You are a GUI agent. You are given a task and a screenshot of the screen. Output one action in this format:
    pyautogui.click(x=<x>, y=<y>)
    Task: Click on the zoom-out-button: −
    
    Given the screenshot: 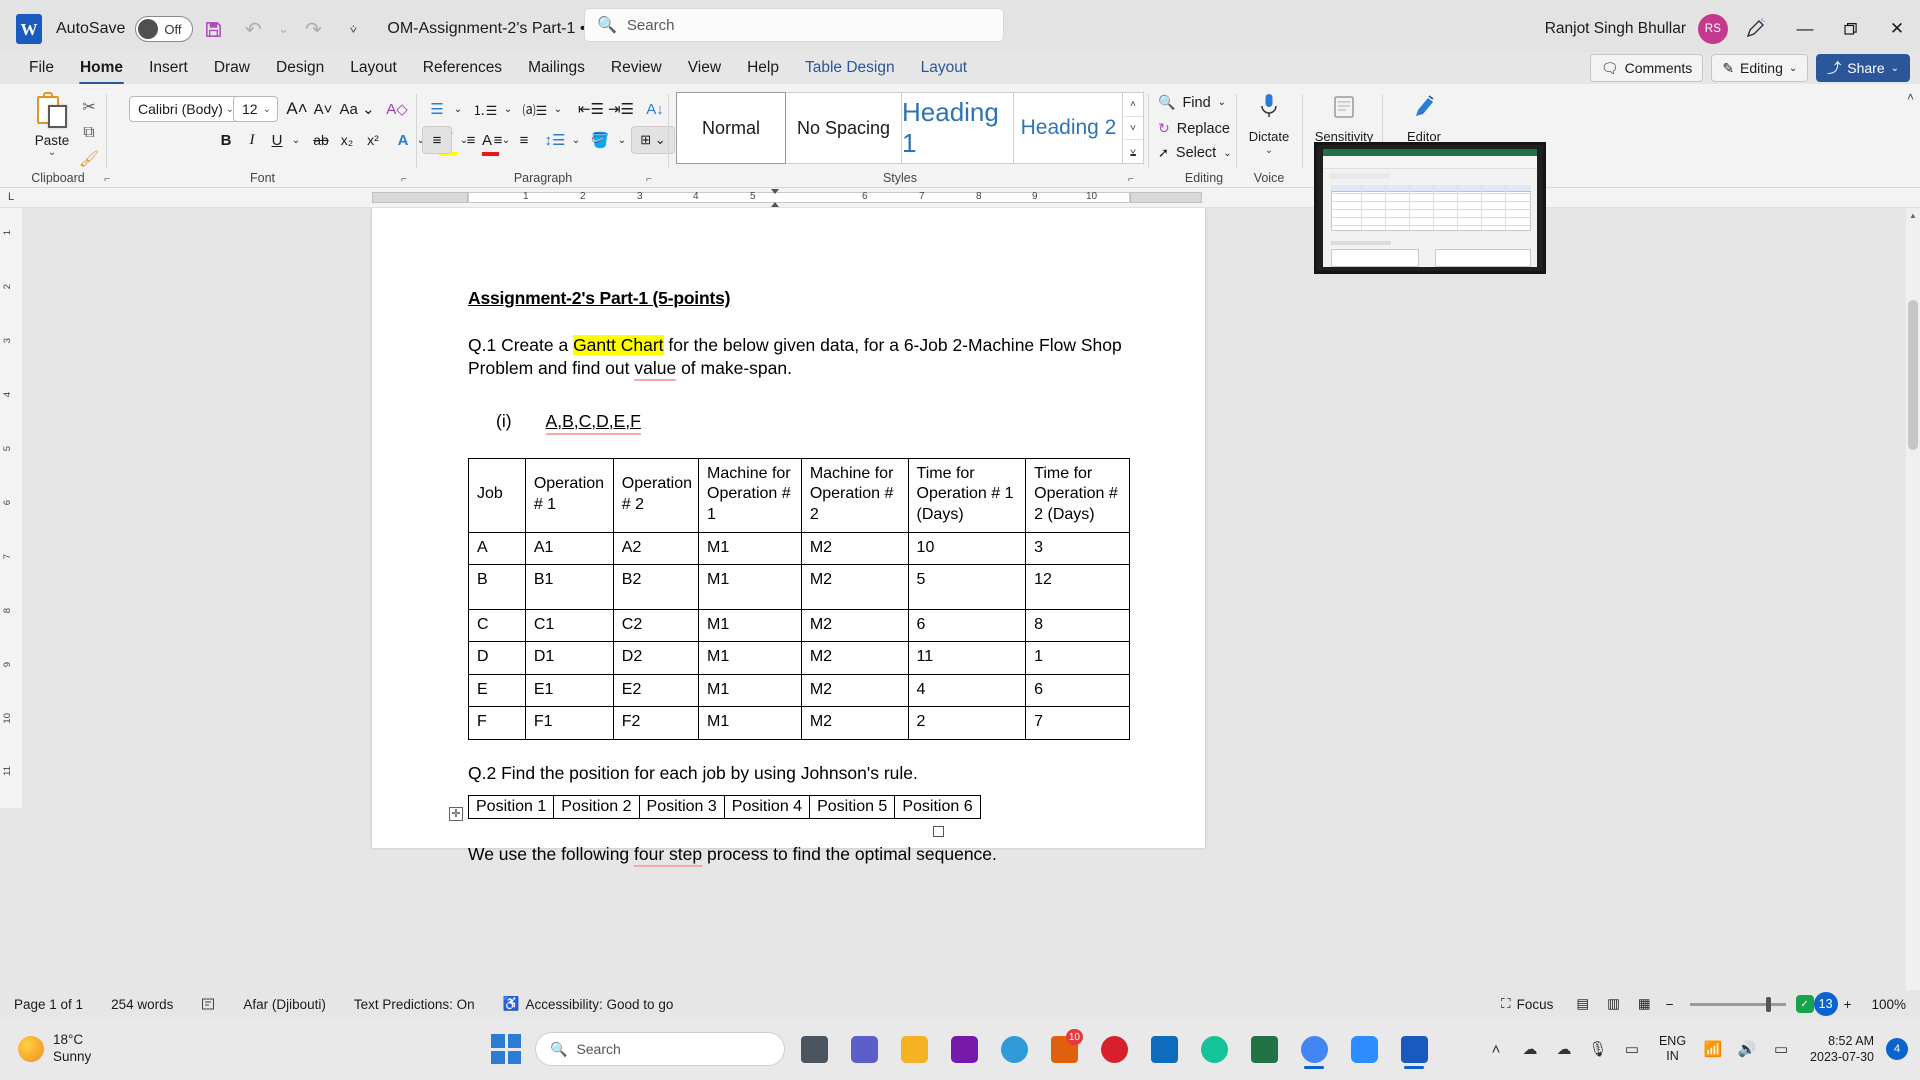 What is the action you would take?
    pyautogui.click(x=1670, y=1004)
    